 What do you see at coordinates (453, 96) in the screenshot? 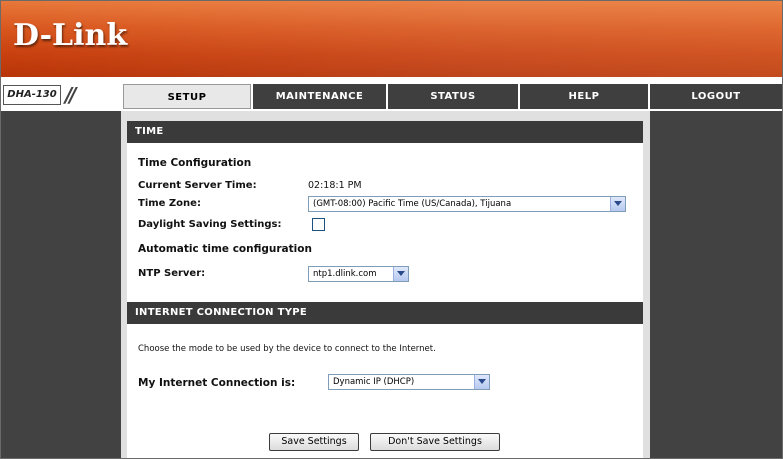
I see `tab-status: STATUS` at bounding box center [453, 96].